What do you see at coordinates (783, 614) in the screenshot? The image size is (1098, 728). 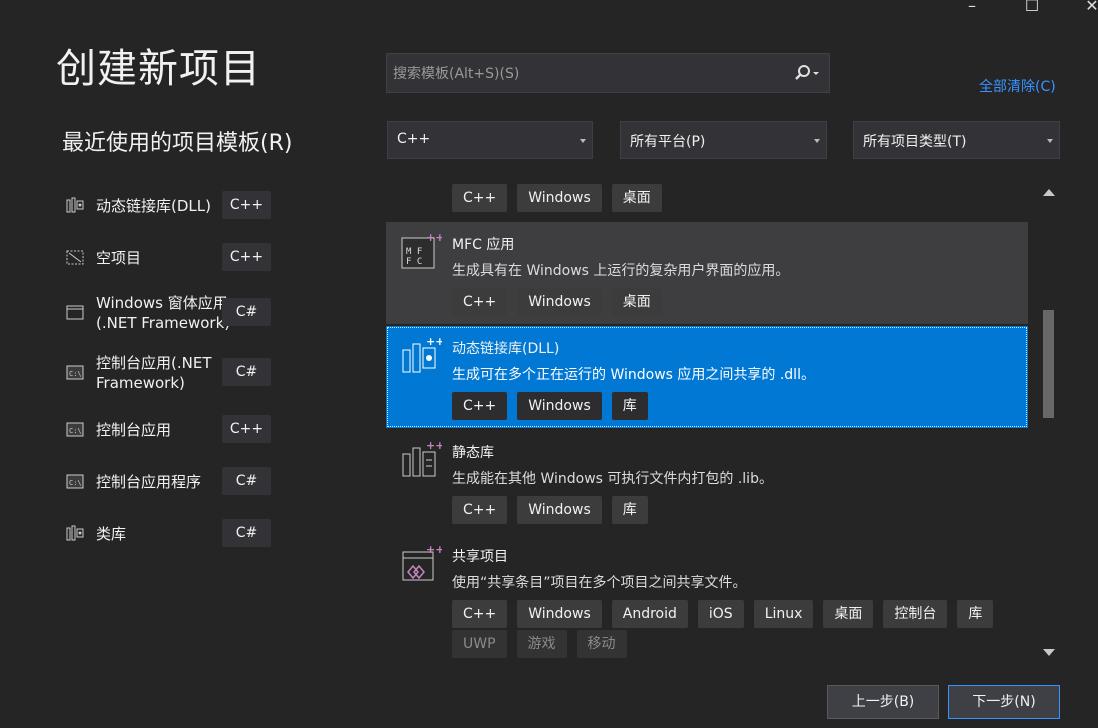 I see `tag: Linux` at bounding box center [783, 614].